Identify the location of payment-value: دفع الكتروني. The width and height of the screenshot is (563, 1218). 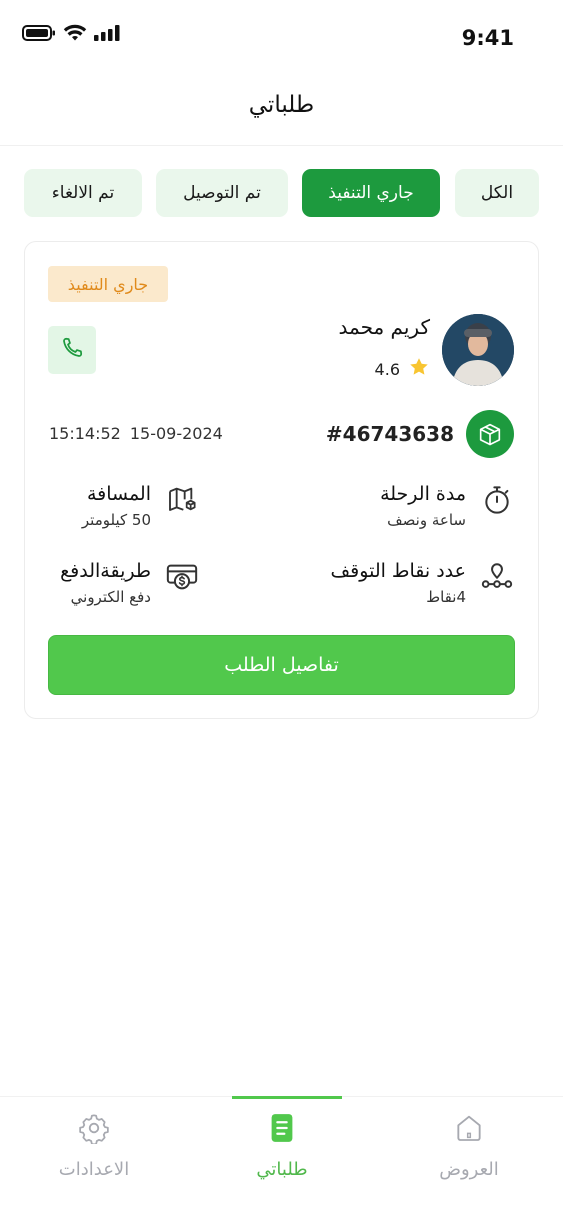
(110, 597).